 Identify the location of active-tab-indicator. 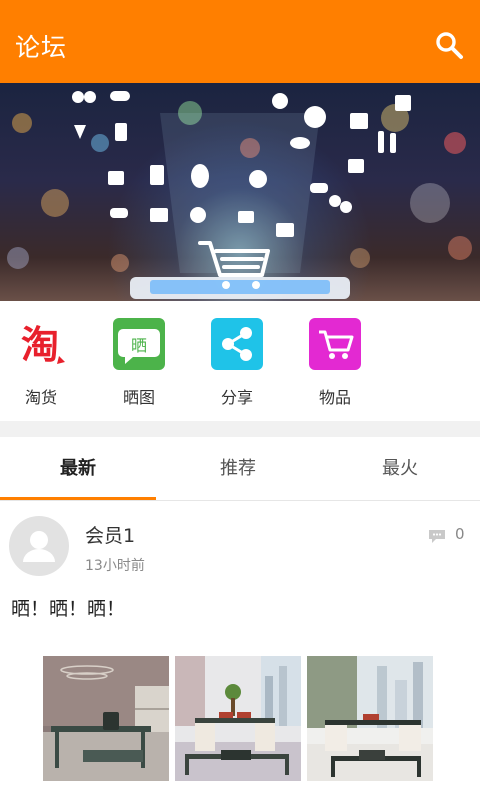
(78, 498).